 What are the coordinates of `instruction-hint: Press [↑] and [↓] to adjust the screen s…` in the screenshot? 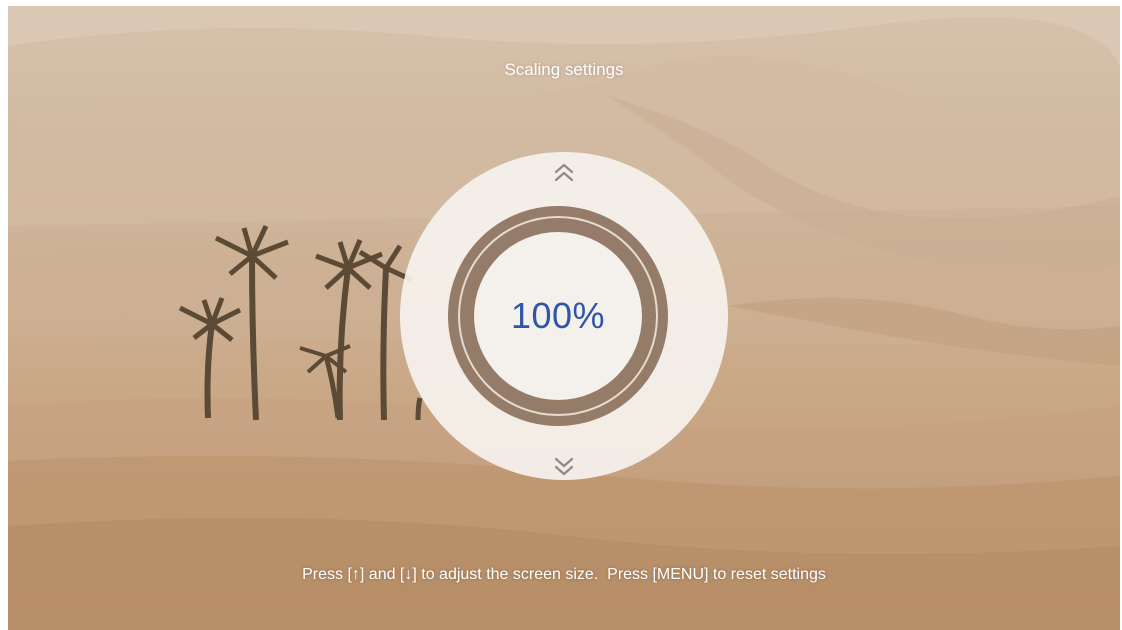 It's located at (564, 574).